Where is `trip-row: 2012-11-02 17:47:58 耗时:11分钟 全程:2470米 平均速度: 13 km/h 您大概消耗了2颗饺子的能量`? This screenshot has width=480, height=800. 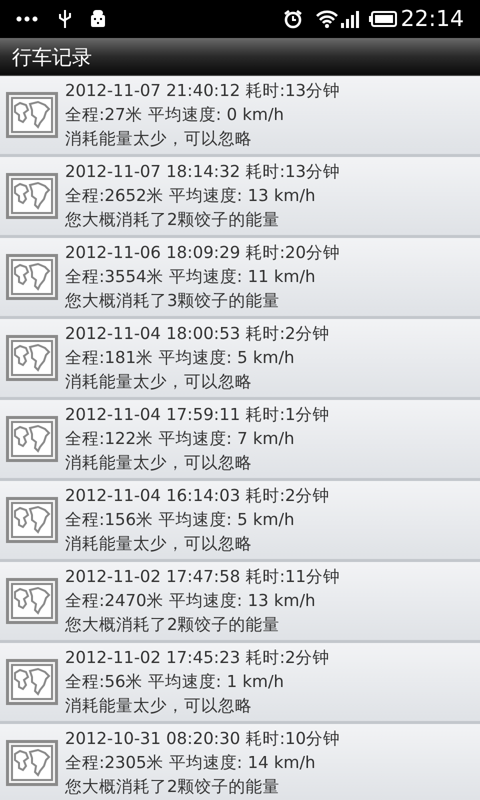 trip-row: 2012-11-02 17:47:58 耗时:11分钟 全程:2470米 平均速度: 13 km/h 您大概消耗了2颗饺子的能量 is located at coordinates (240, 602).